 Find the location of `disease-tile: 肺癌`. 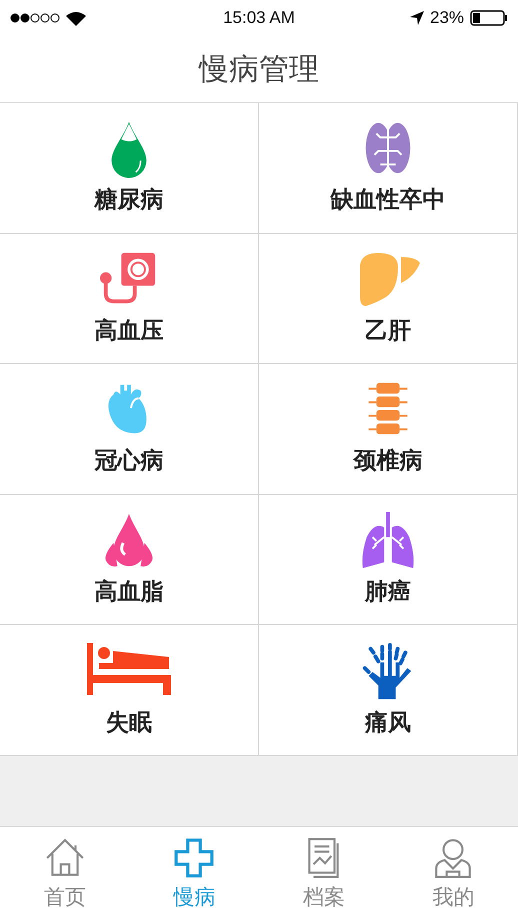

disease-tile: 肺癌 is located at coordinates (388, 560).